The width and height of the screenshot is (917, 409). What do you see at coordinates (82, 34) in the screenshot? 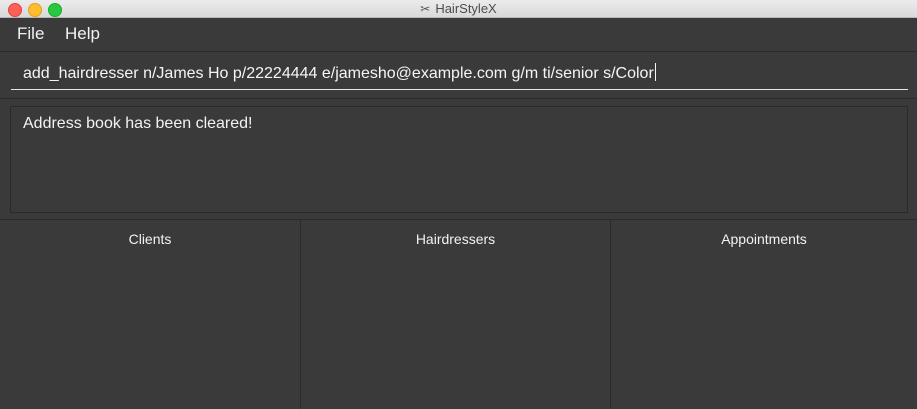
I see `menu-help: Help` at bounding box center [82, 34].